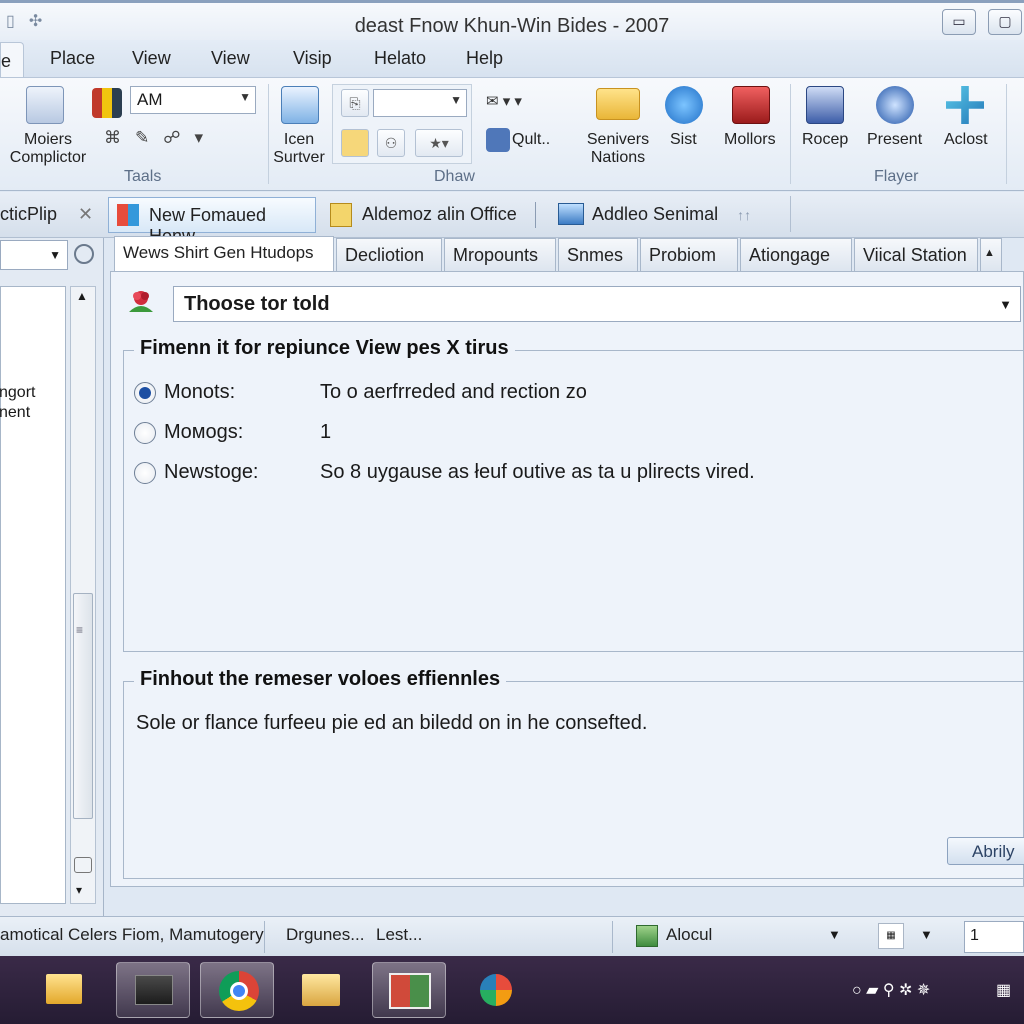  I want to click on style-combo: ▼, so click(420, 103).